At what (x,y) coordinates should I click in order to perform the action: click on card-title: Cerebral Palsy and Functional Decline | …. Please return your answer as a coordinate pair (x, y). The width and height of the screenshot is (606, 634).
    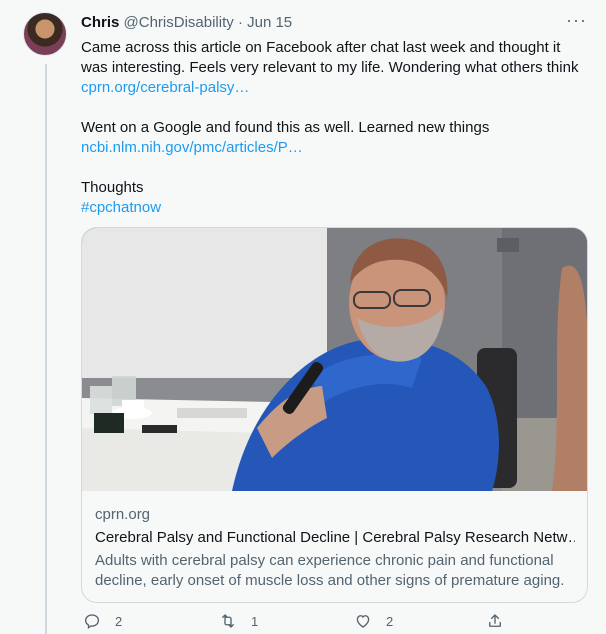
    Looking at the image, I should click on (335, 538).